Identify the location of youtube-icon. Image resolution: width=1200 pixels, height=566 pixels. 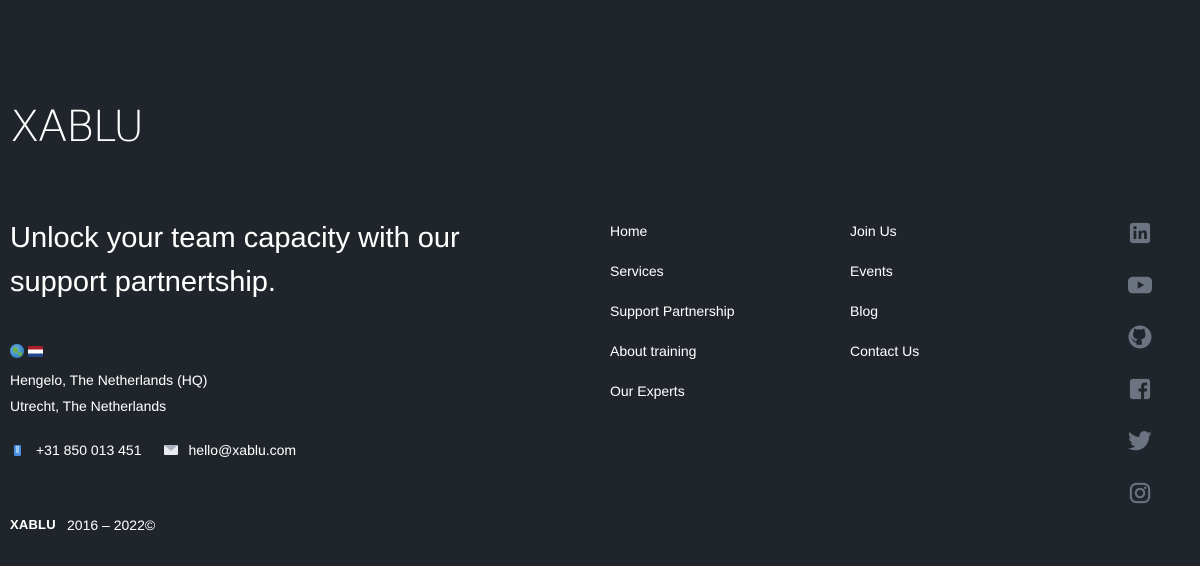
(1140, 285).